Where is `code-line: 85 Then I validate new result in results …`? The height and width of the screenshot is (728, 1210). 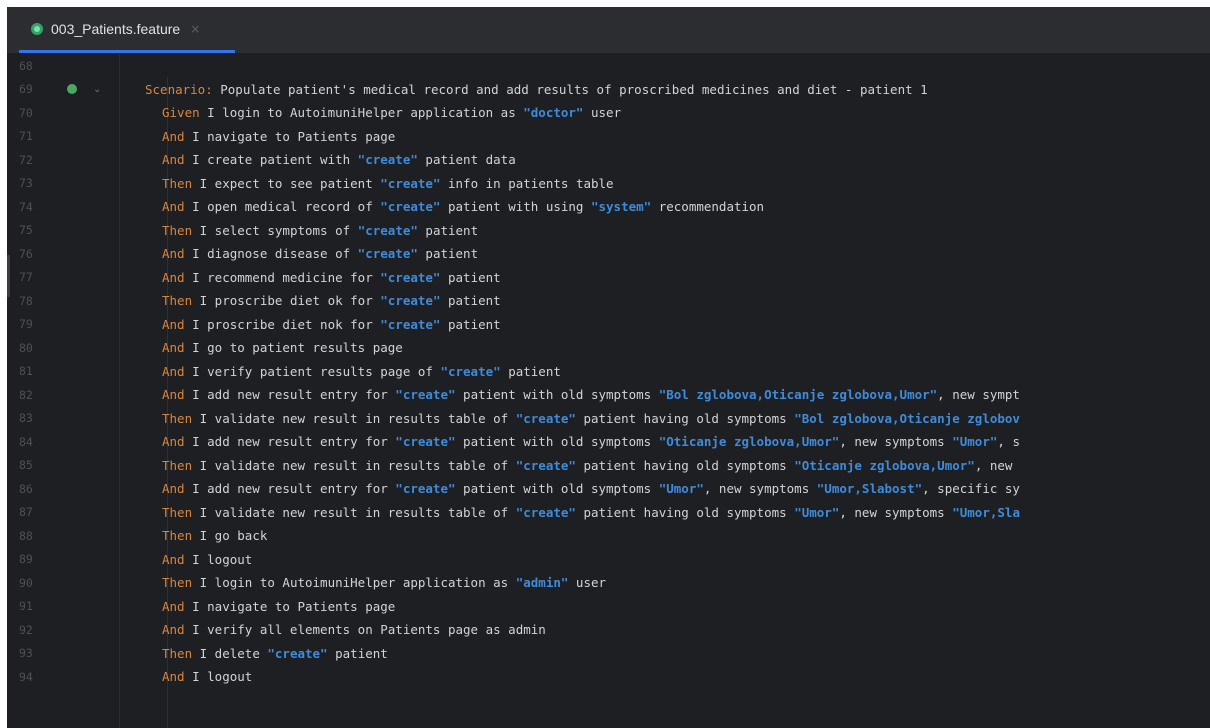 code-line: 85 Then I validate new result in results … is located at coordinates (608, 465).